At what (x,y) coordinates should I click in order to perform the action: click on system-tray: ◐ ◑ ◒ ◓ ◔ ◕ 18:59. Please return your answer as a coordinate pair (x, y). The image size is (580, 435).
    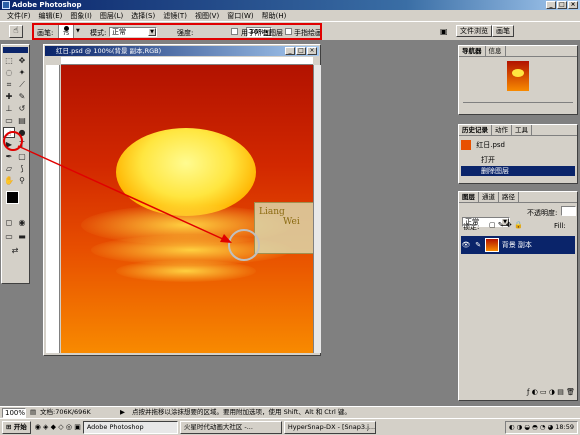
    Looking at the image, I should click on (541, 427).